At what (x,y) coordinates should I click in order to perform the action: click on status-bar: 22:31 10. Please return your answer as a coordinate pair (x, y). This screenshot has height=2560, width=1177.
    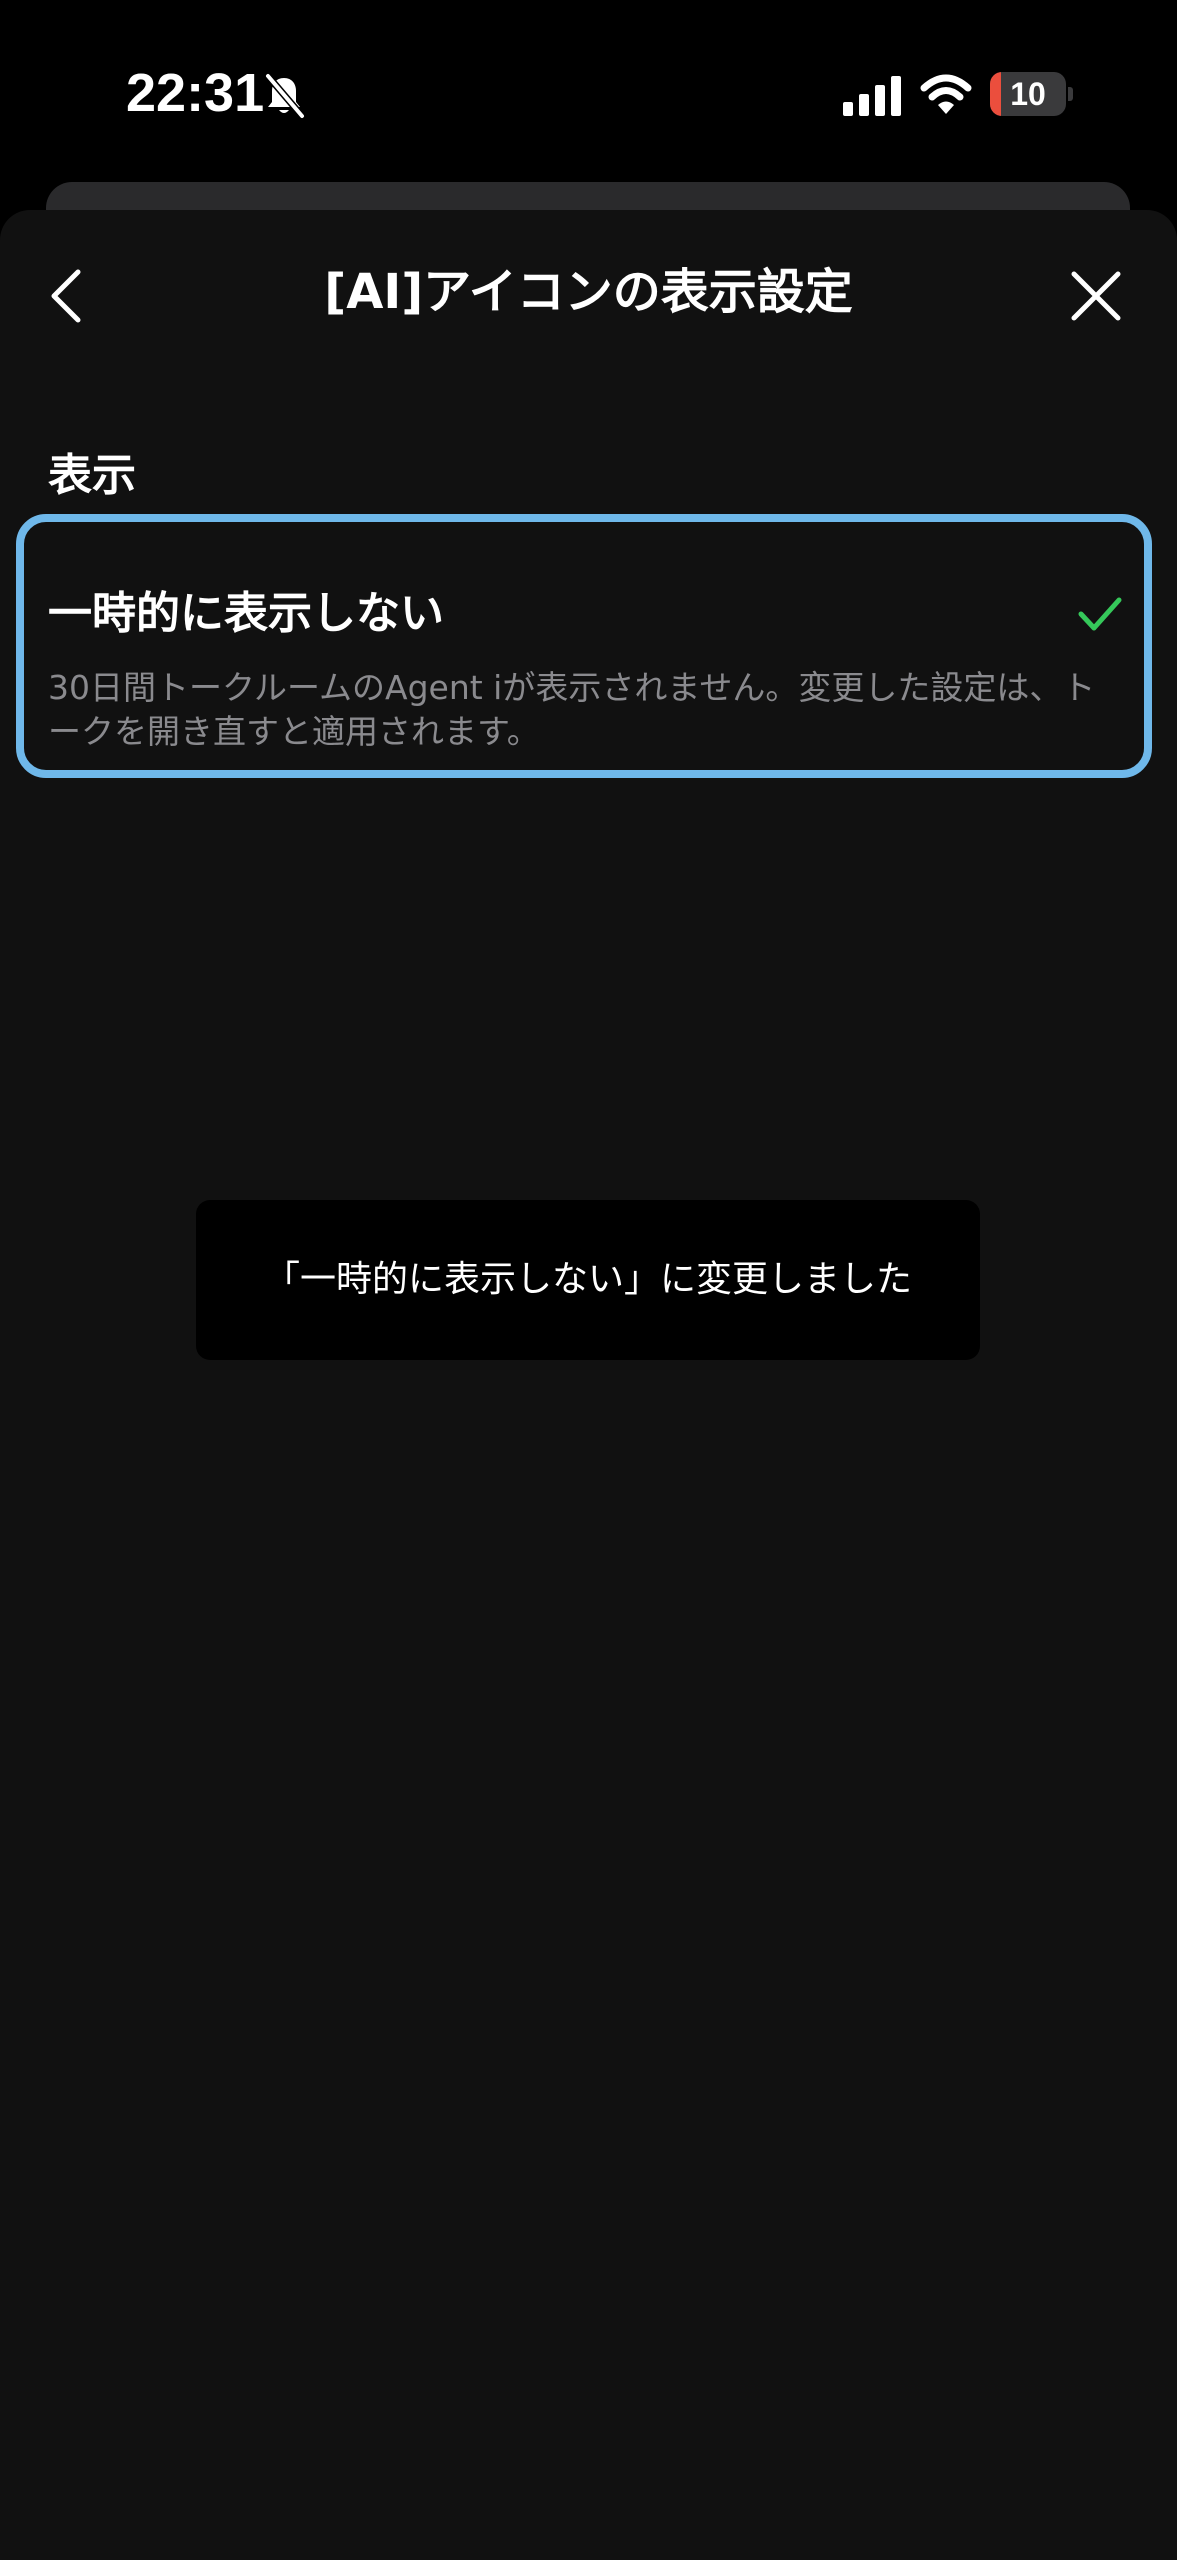
    Looking at the image, I should click on (588, 95).